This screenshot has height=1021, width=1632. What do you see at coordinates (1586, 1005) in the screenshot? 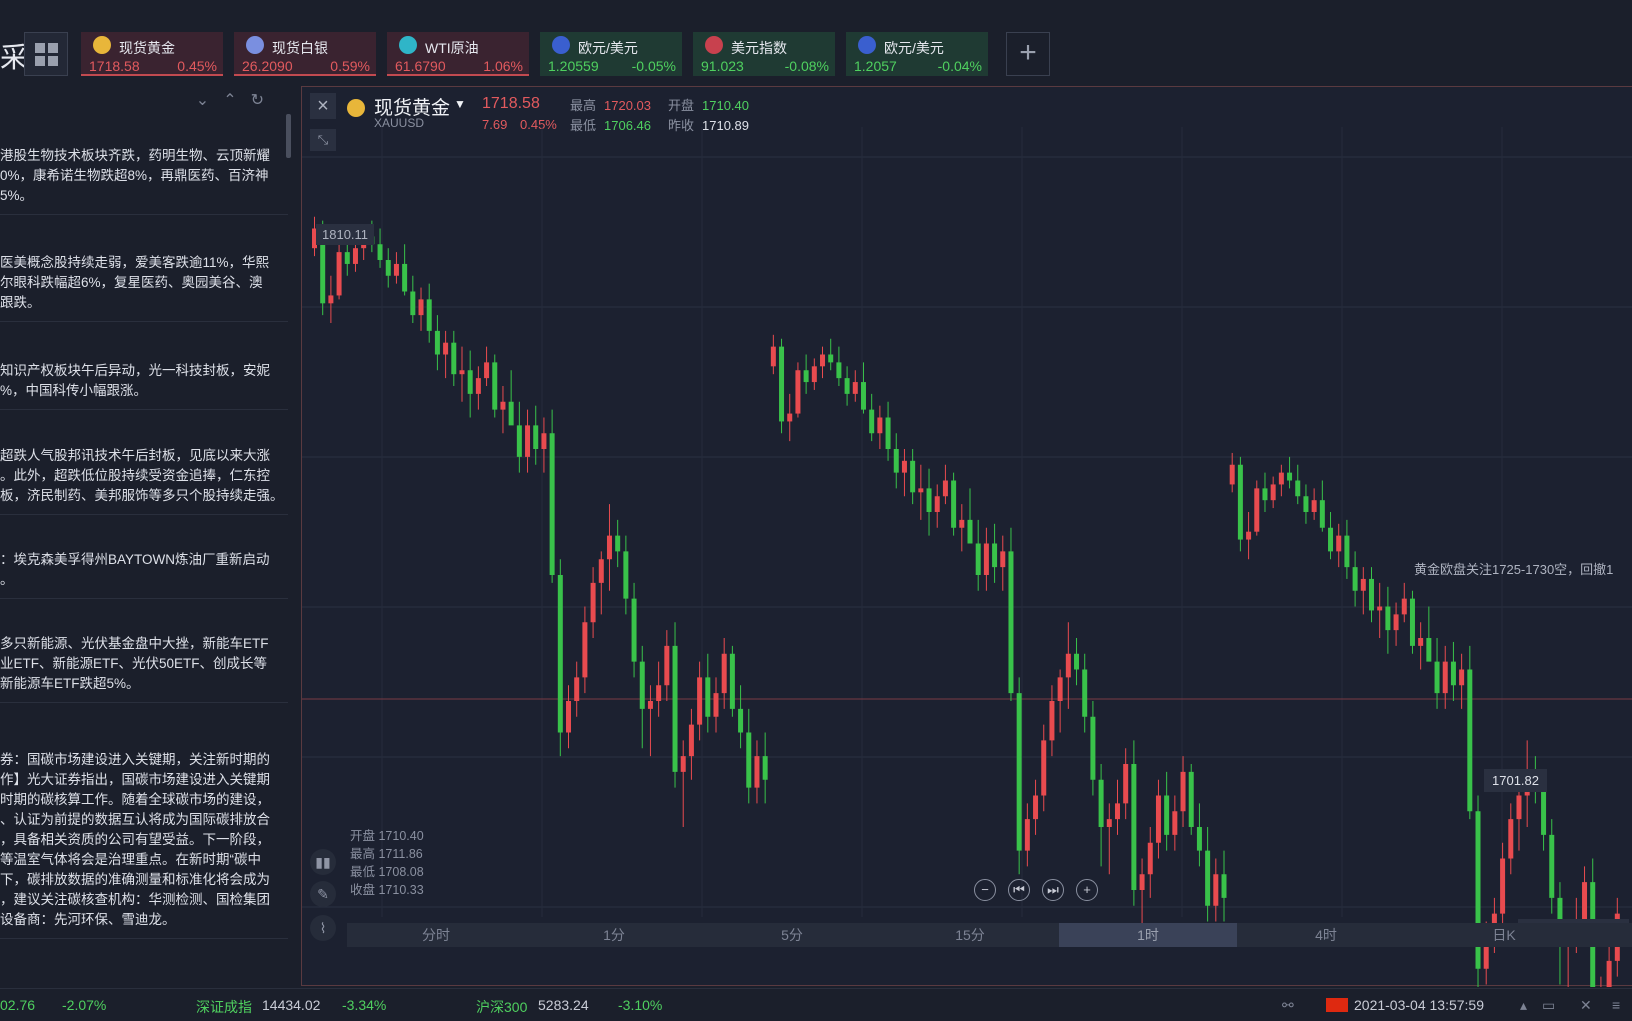
I see `tools-icon: ✕` at bounding box center [1586, 1005].